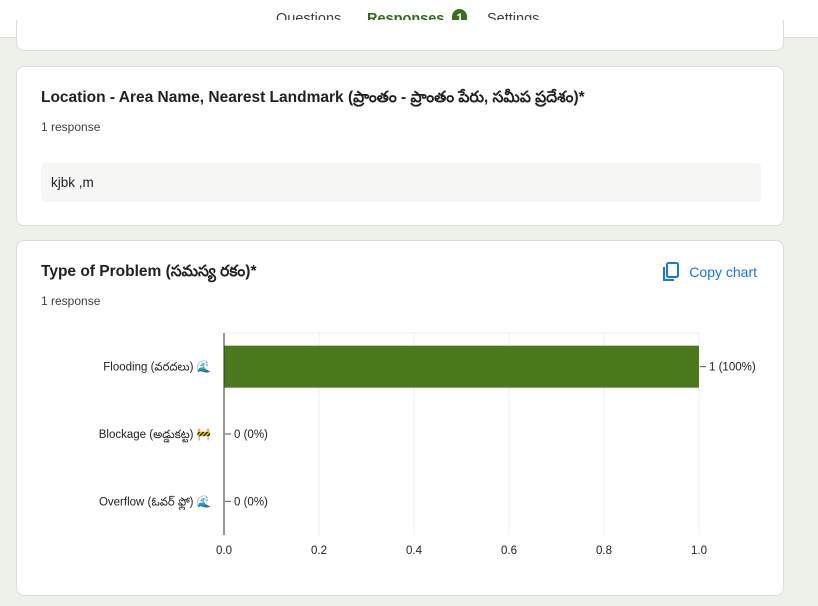 The height and width of the screenshot is (606, 818). What do you see at coordinates (157, 367) in the screenshot?
I see `category-label: Flooding (వరదలు) 🌊` at bounding box center [157, 367].